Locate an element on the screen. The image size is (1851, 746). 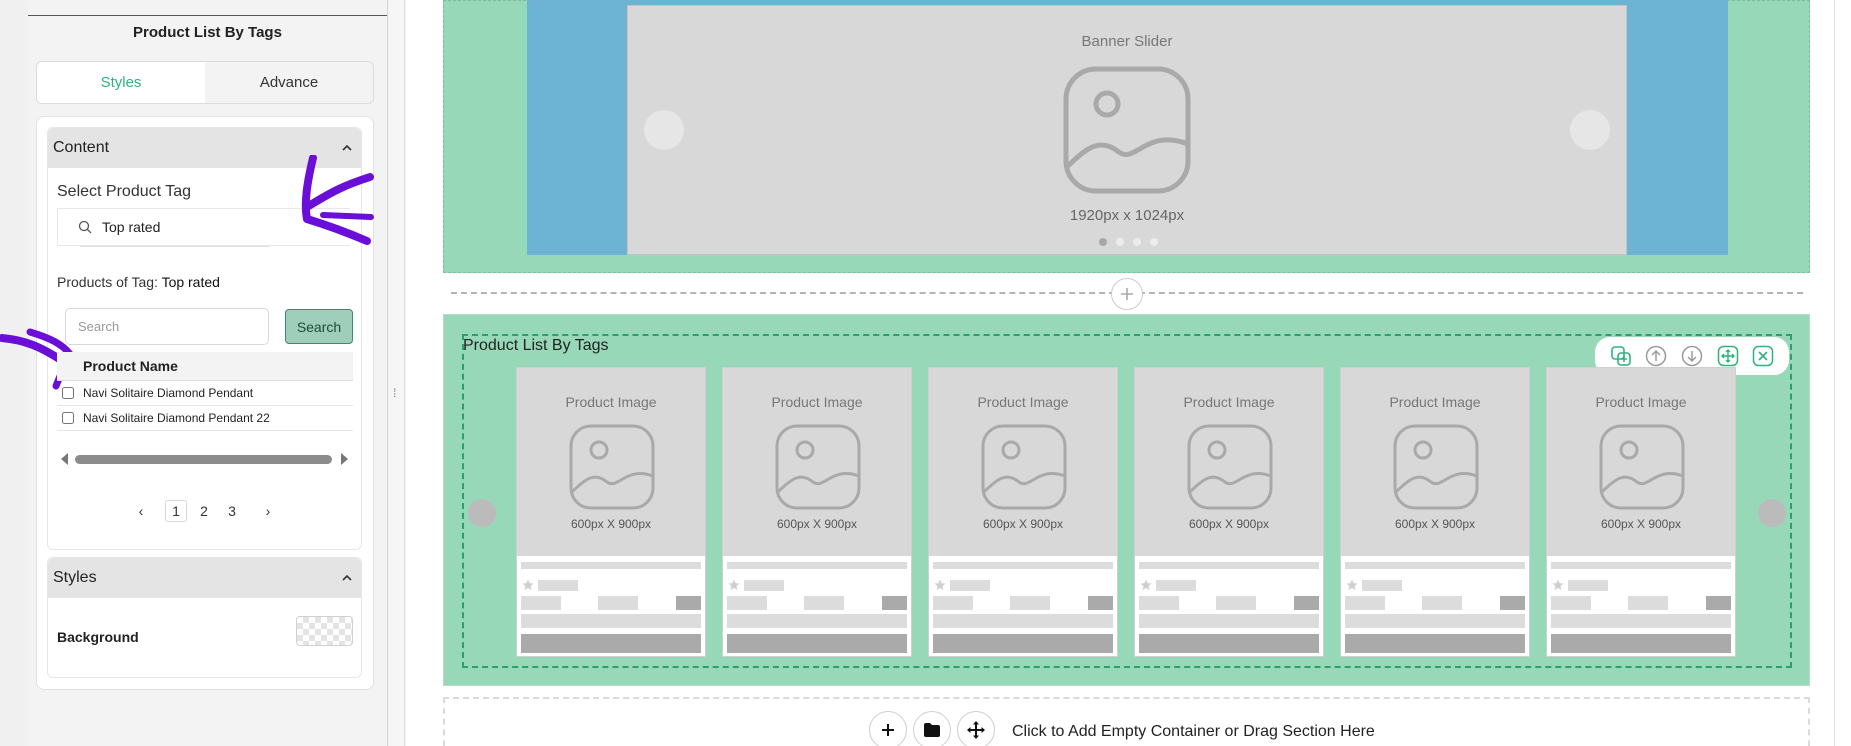
search-button: Search is located at coordinates (319, 326).